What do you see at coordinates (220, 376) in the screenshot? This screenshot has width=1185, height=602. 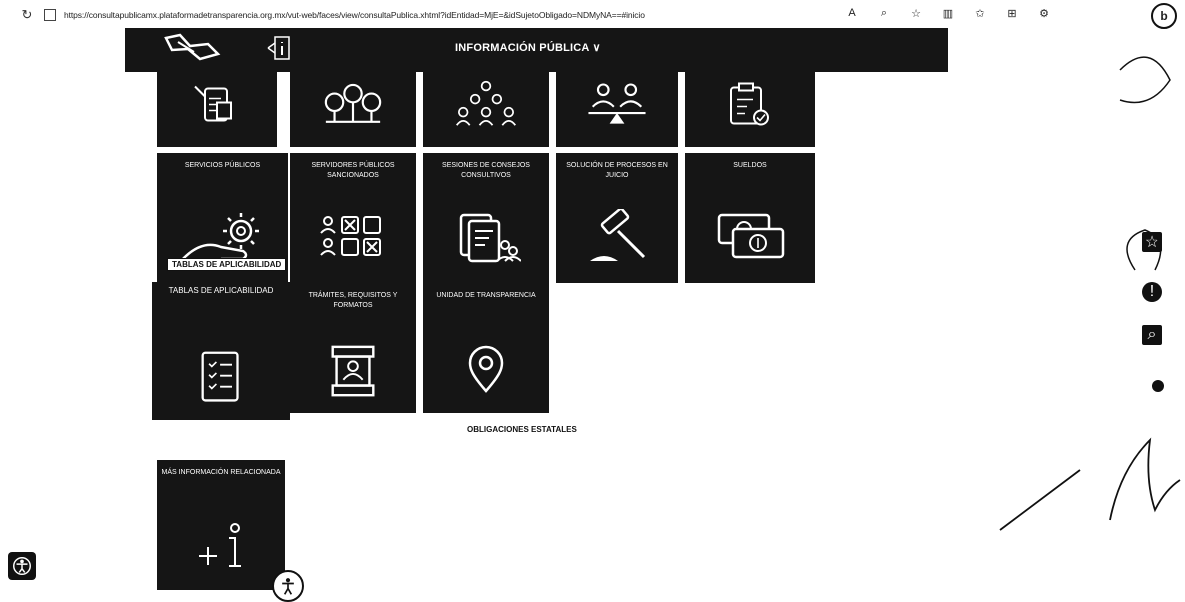 I see `checklist-icon` at bounding box center [220, 376].